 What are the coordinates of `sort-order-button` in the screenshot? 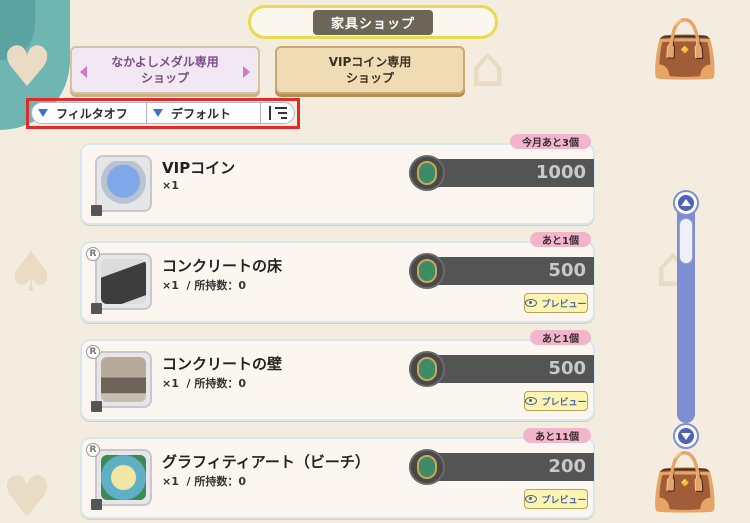 It's located at (277, 113).